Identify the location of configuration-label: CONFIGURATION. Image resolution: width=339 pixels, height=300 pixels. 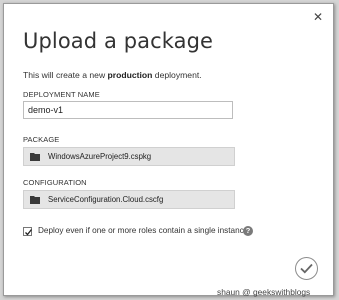
(55, 182).